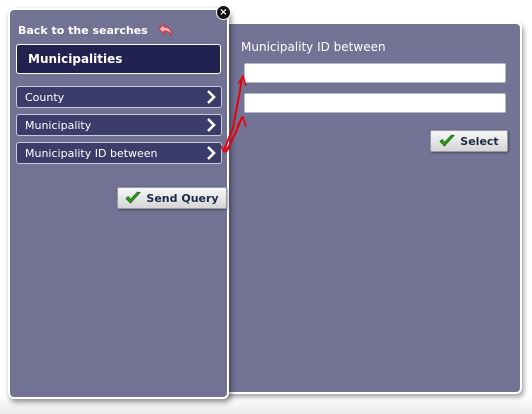 The width and height of the screenshot is (532, 414). I want to click on id-to-input, so click(375, 103).